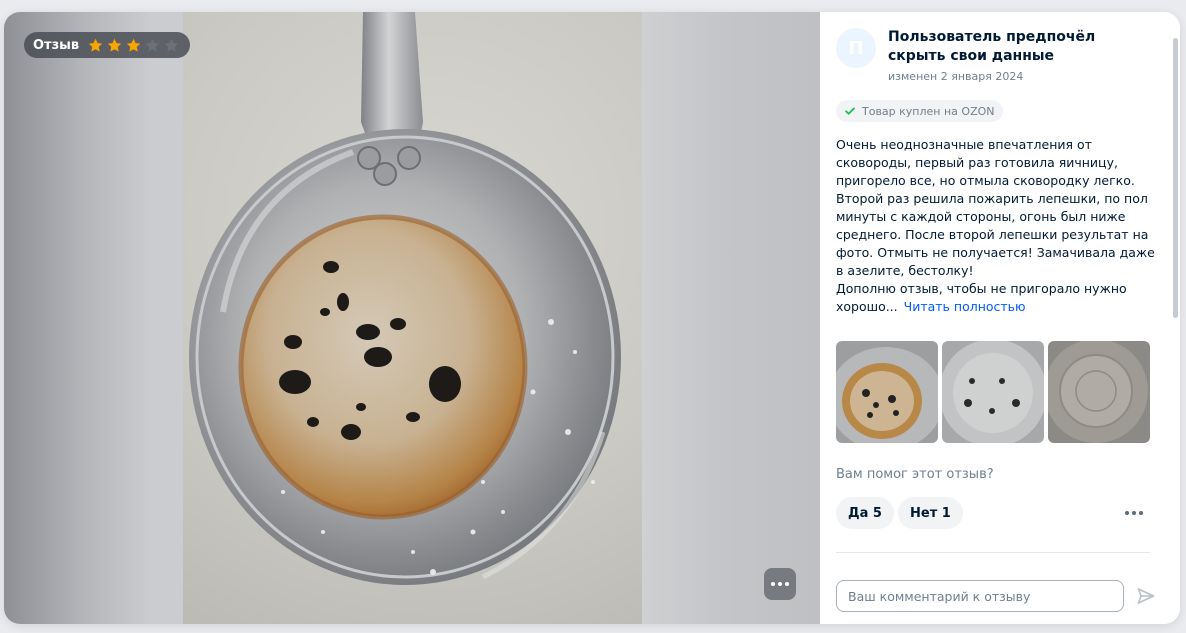 The width and height of the screenshot is (1186, 633). What do you see at coordinates (980, 596) in the screenshot?
I see `comment-input` at bounding box center [980, 596].